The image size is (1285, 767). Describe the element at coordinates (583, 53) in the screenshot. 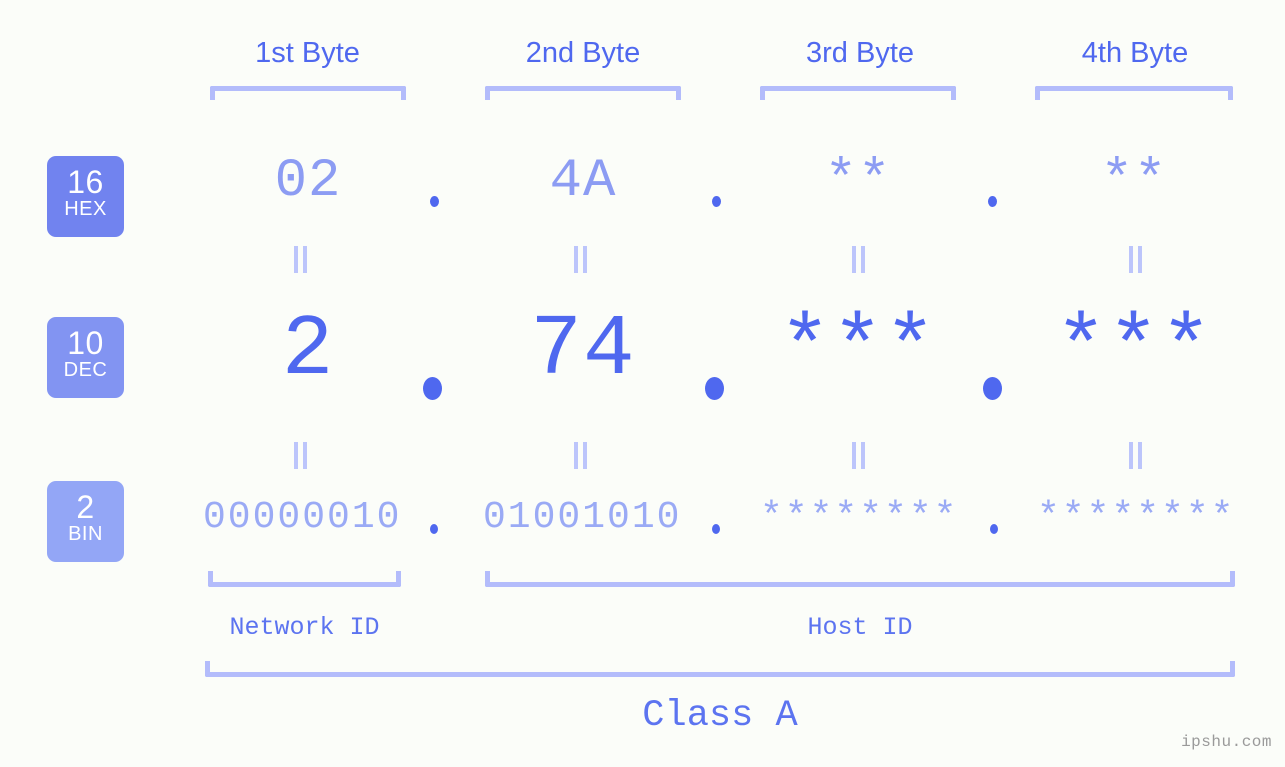

I see `byte-header-2: 2nd Byte` at that location.